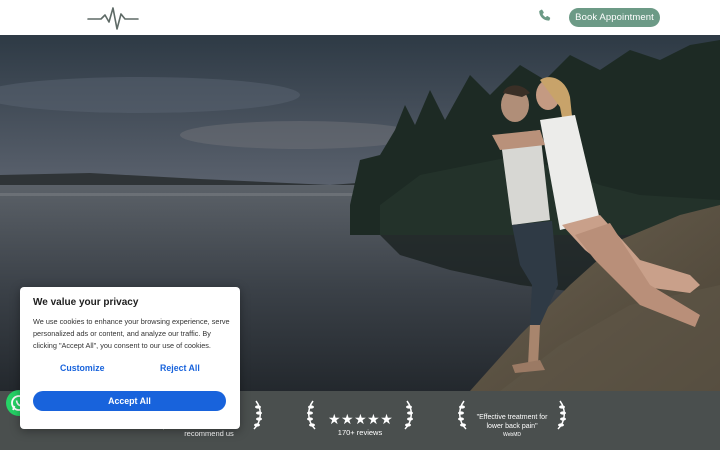  What do you see at coordinates (209, 433) in the screenshot?
I see `badge1-text: recommend us` at bounding box center [209, 433].